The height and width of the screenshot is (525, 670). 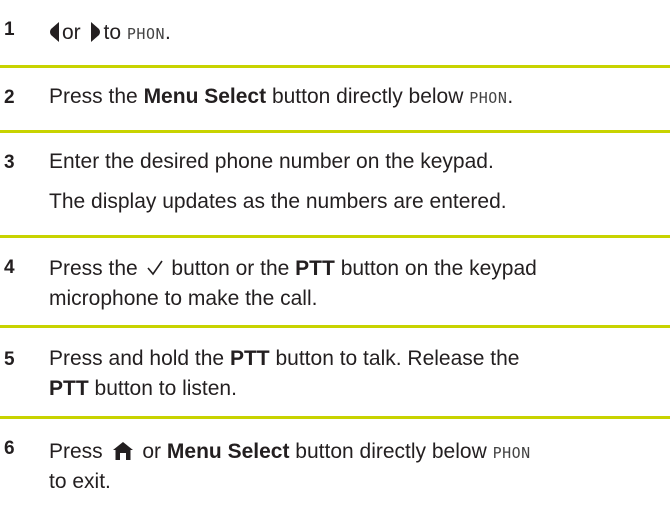 What do you see at coordinates (230, 268) in the screenshot?
I see `text: button or the` at bounding box center [230, 268].